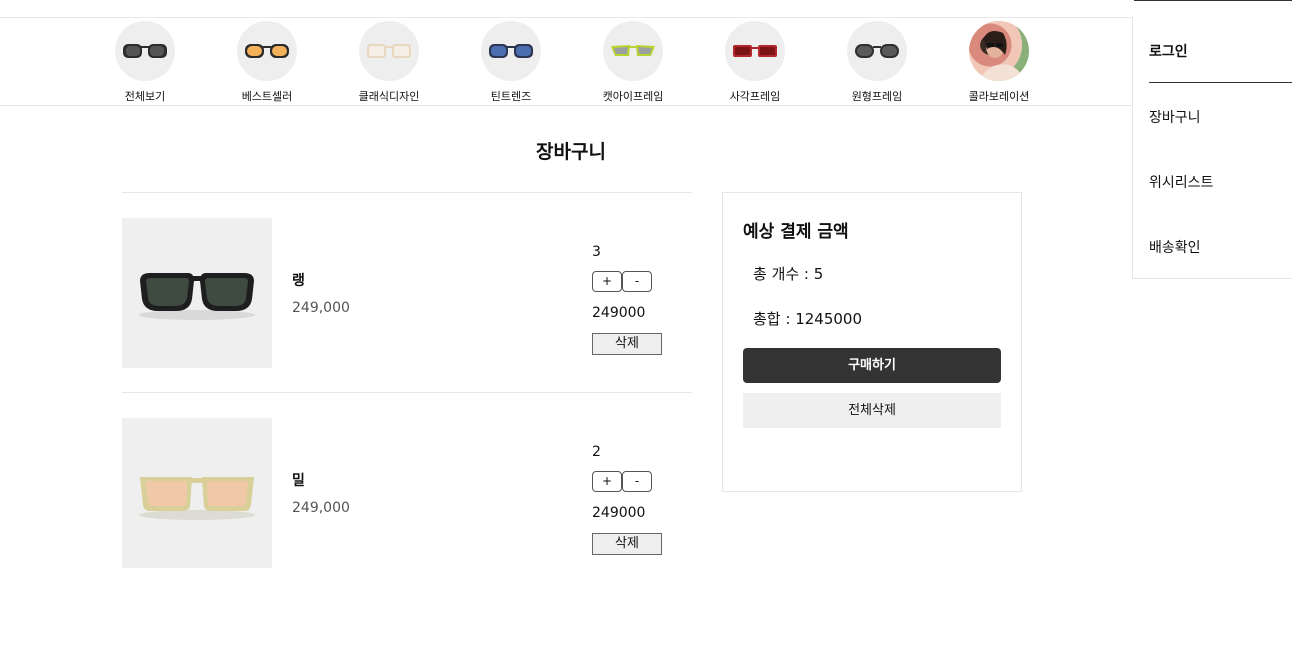  Describe the element at coordinates (646, 17) in the screenshot. I see `header-divider` at that location.